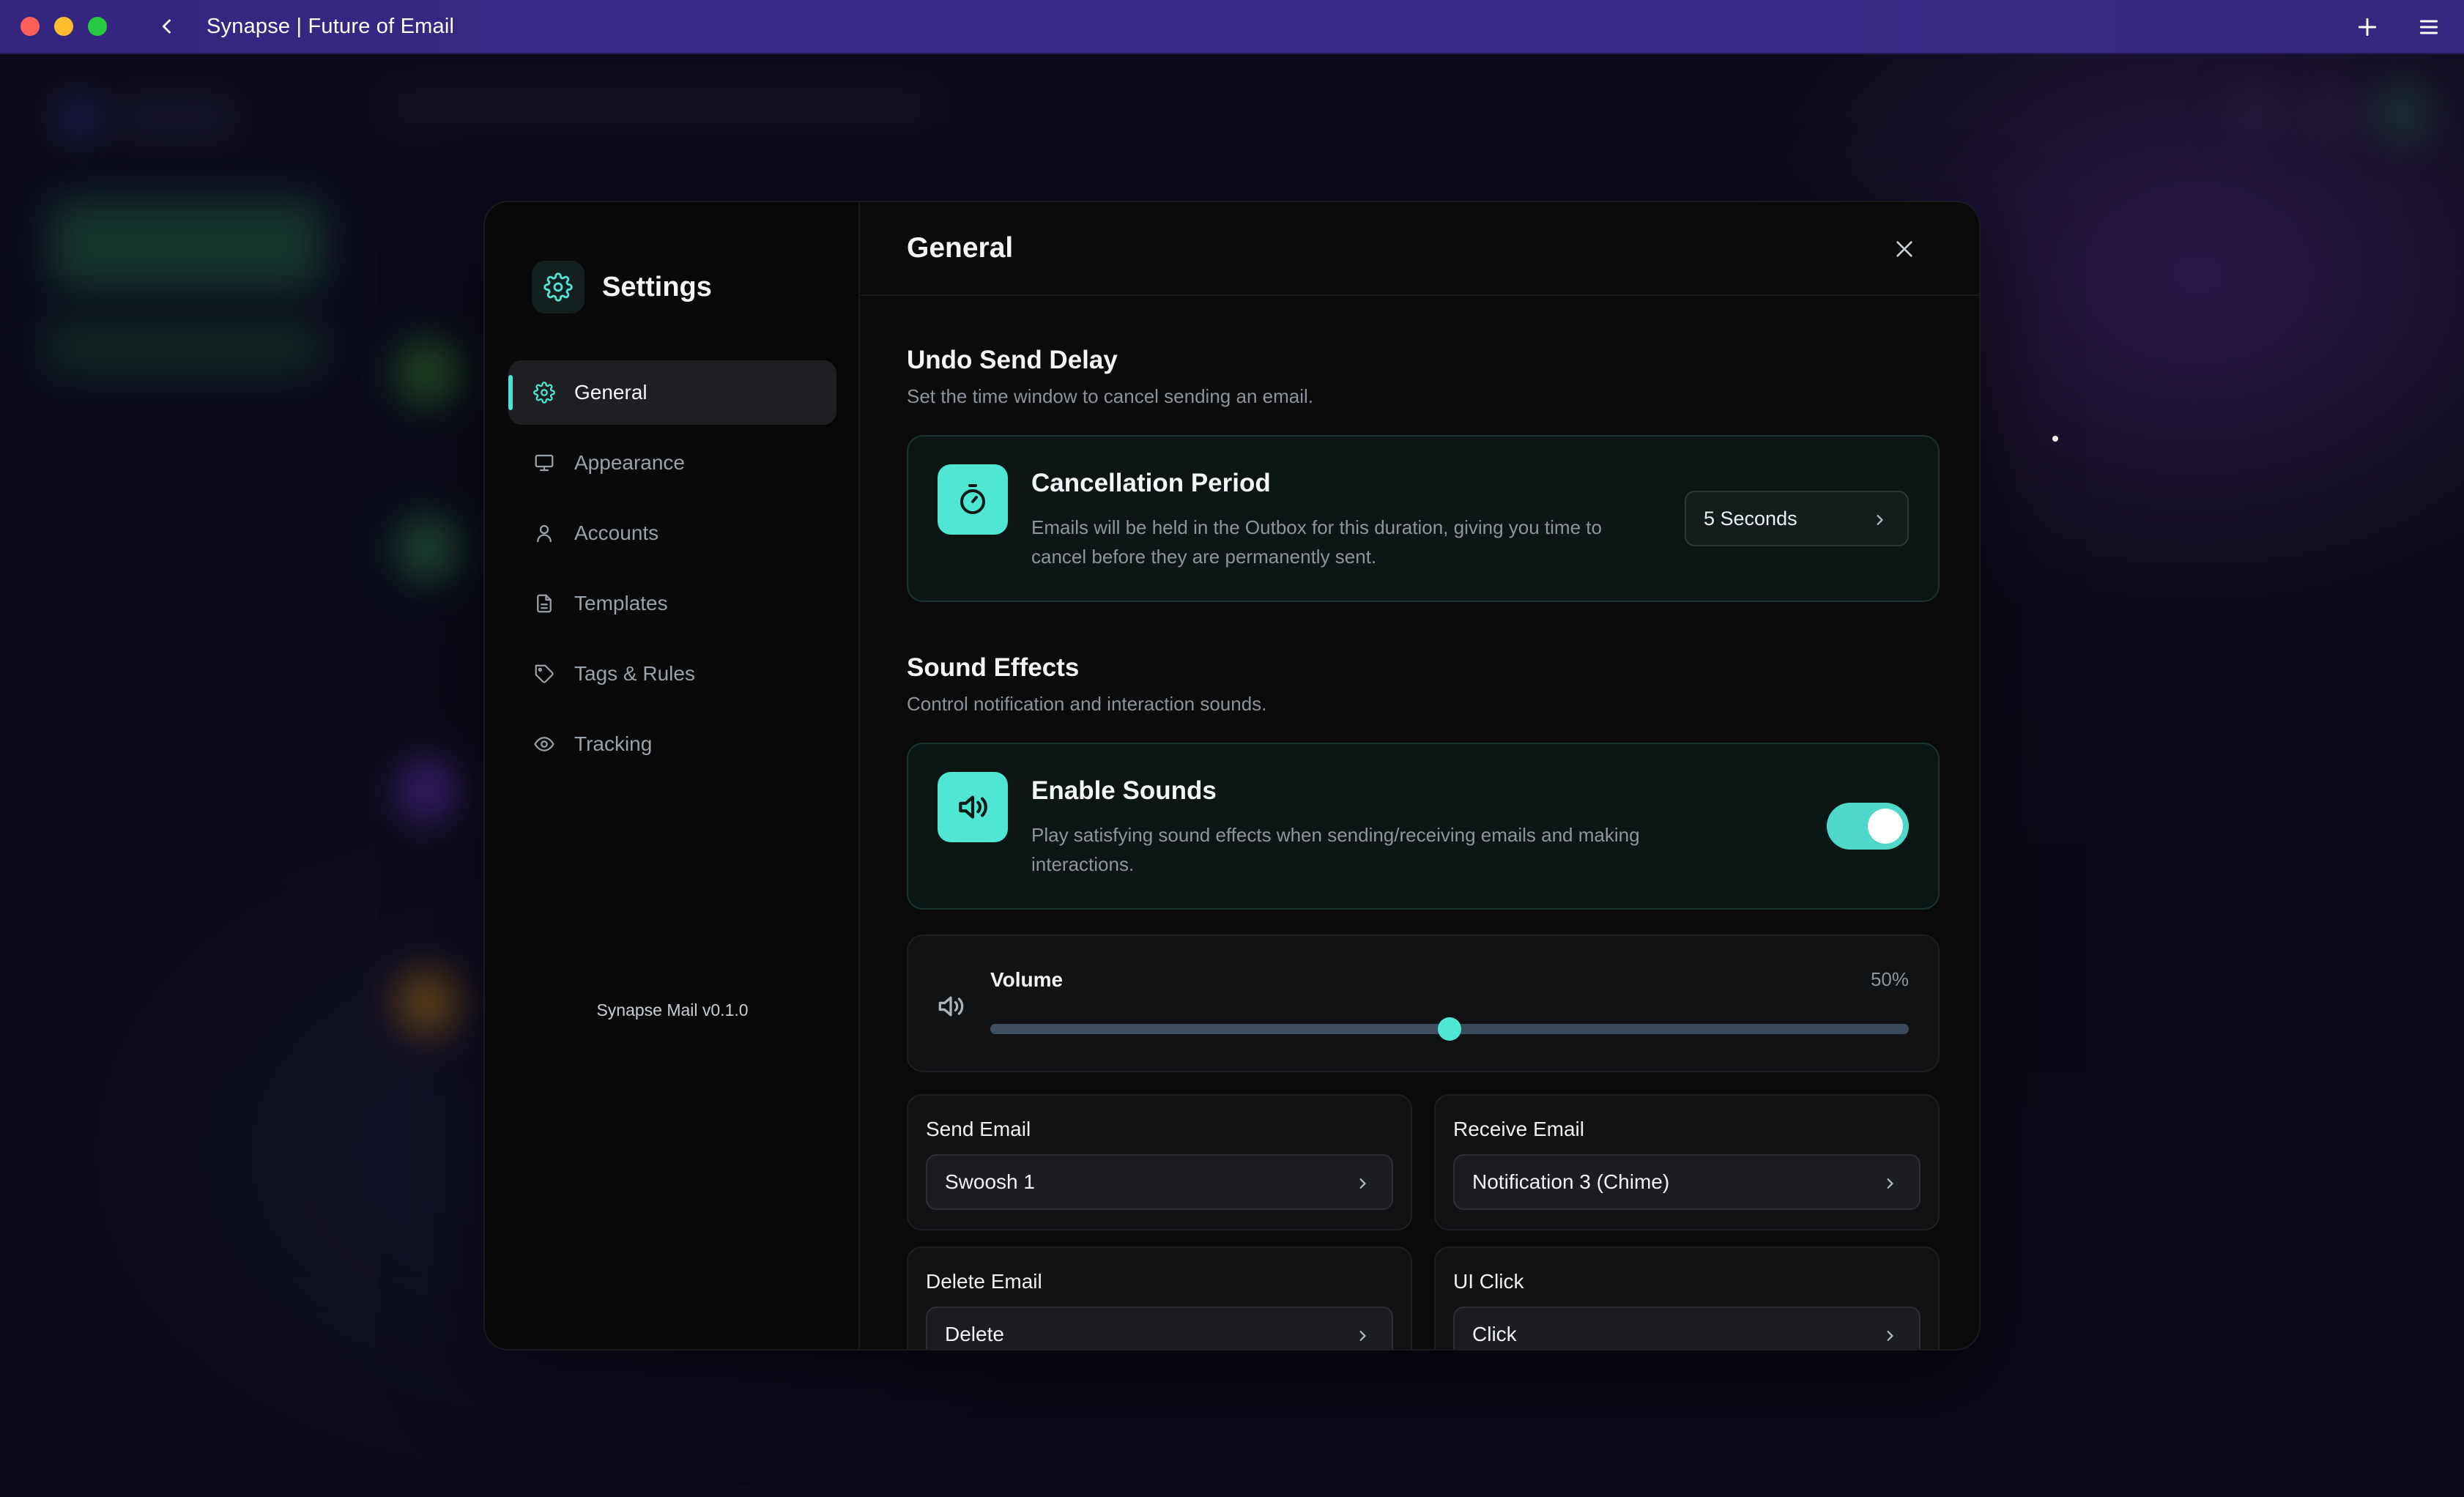 The width and height of the screenshot is (2464, 1497). What do you see at coordinates (672, 533) in the screenshot?
I see `nav-item-accounts: Accounts` at bounding box center [672, 533].